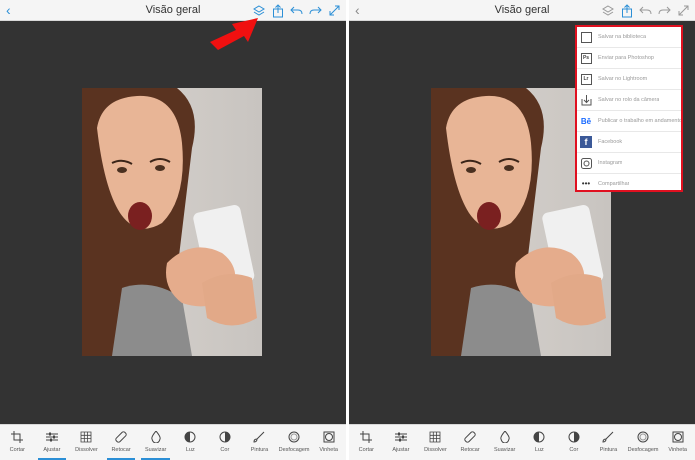 The width and height of the screenshot is (695, 460). What do you see at coordinates (586, 121) in the screenshot?
I see `behance-icon: Bē` at bounding box center [586, 121].